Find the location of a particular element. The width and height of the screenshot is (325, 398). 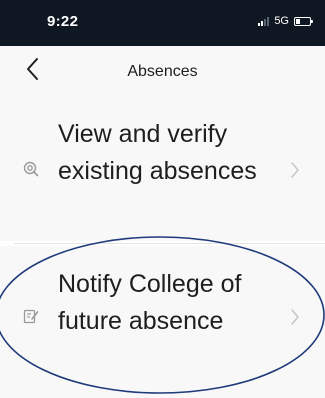

status-bar: 9:22 5G is located at coordinates (162, 23).